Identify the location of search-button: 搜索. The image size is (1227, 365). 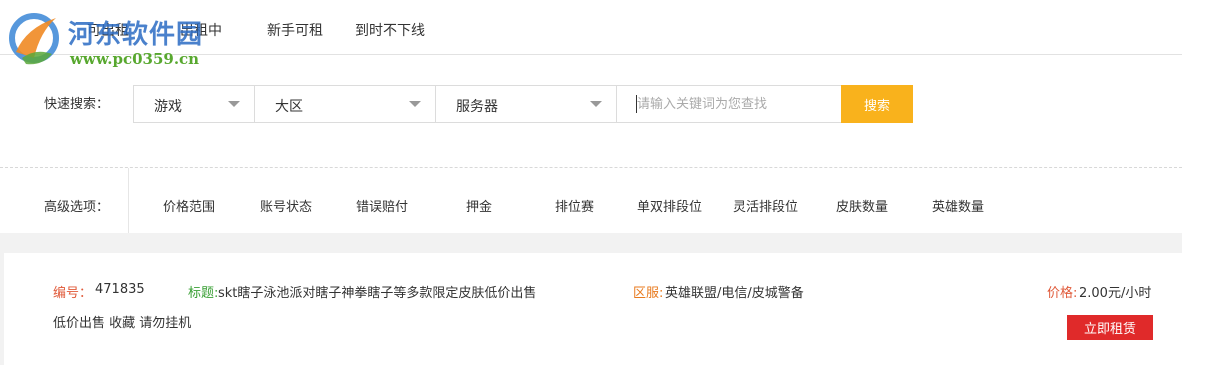
(877, 104).